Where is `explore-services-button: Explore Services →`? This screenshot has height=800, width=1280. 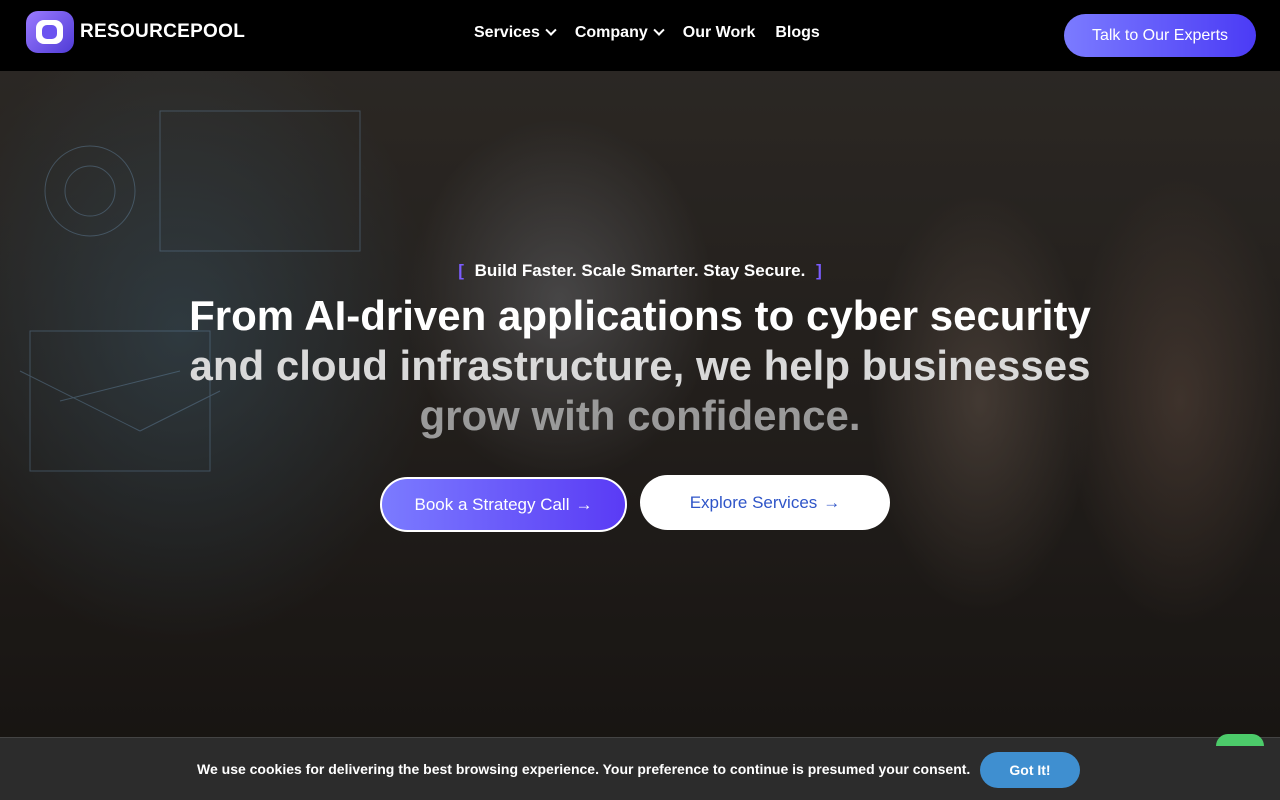 explore-services-button: Explore Services → is located at coordinates (765, 502).